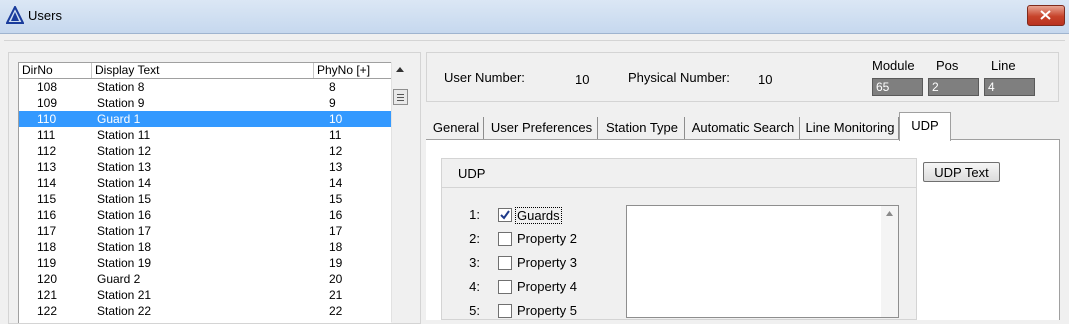 This screenshot has height=324, width=1069. Describe the element at coordinates (352, 70) in the screenshot. I see `column-header-phyno: PhyNo [+]` at that location.